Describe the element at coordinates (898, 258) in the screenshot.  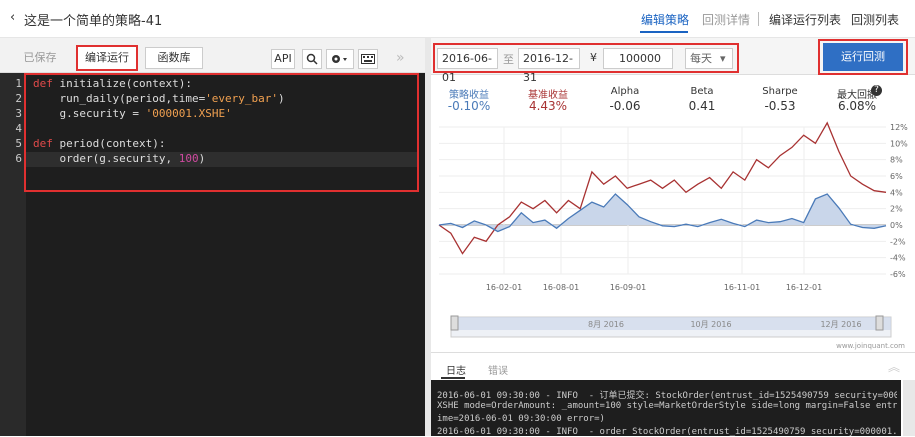
I see `y-tick-label: -4%` at that location.